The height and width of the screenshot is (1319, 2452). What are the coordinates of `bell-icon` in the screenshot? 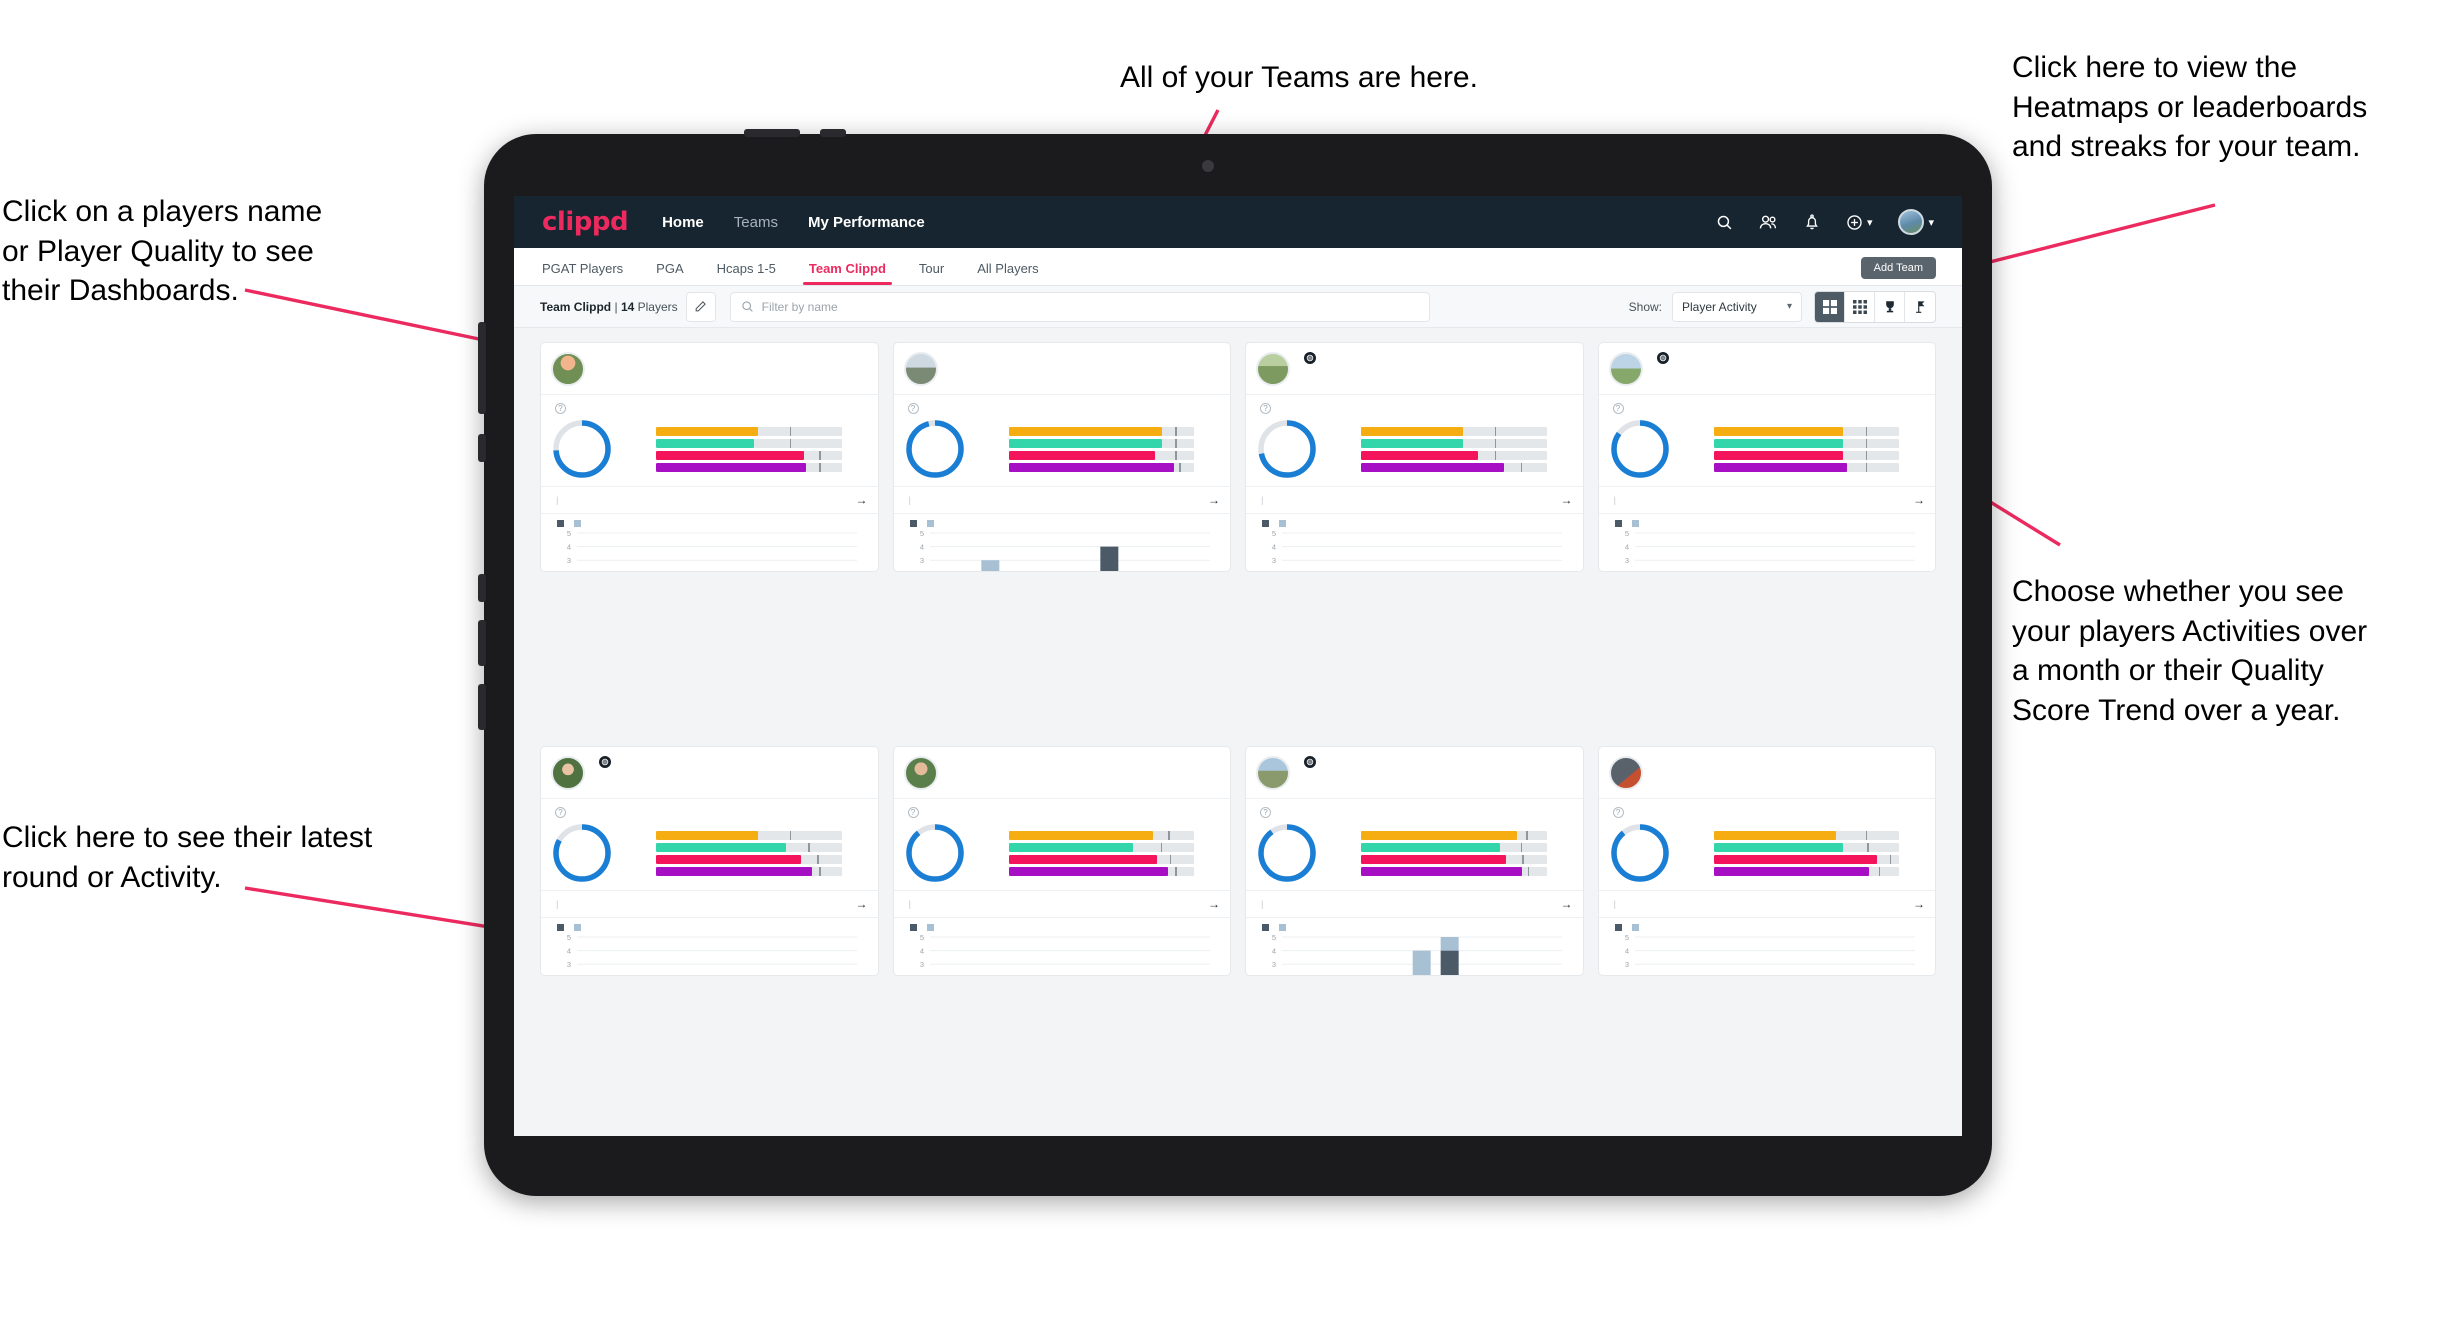 It's located at (1812, 222).